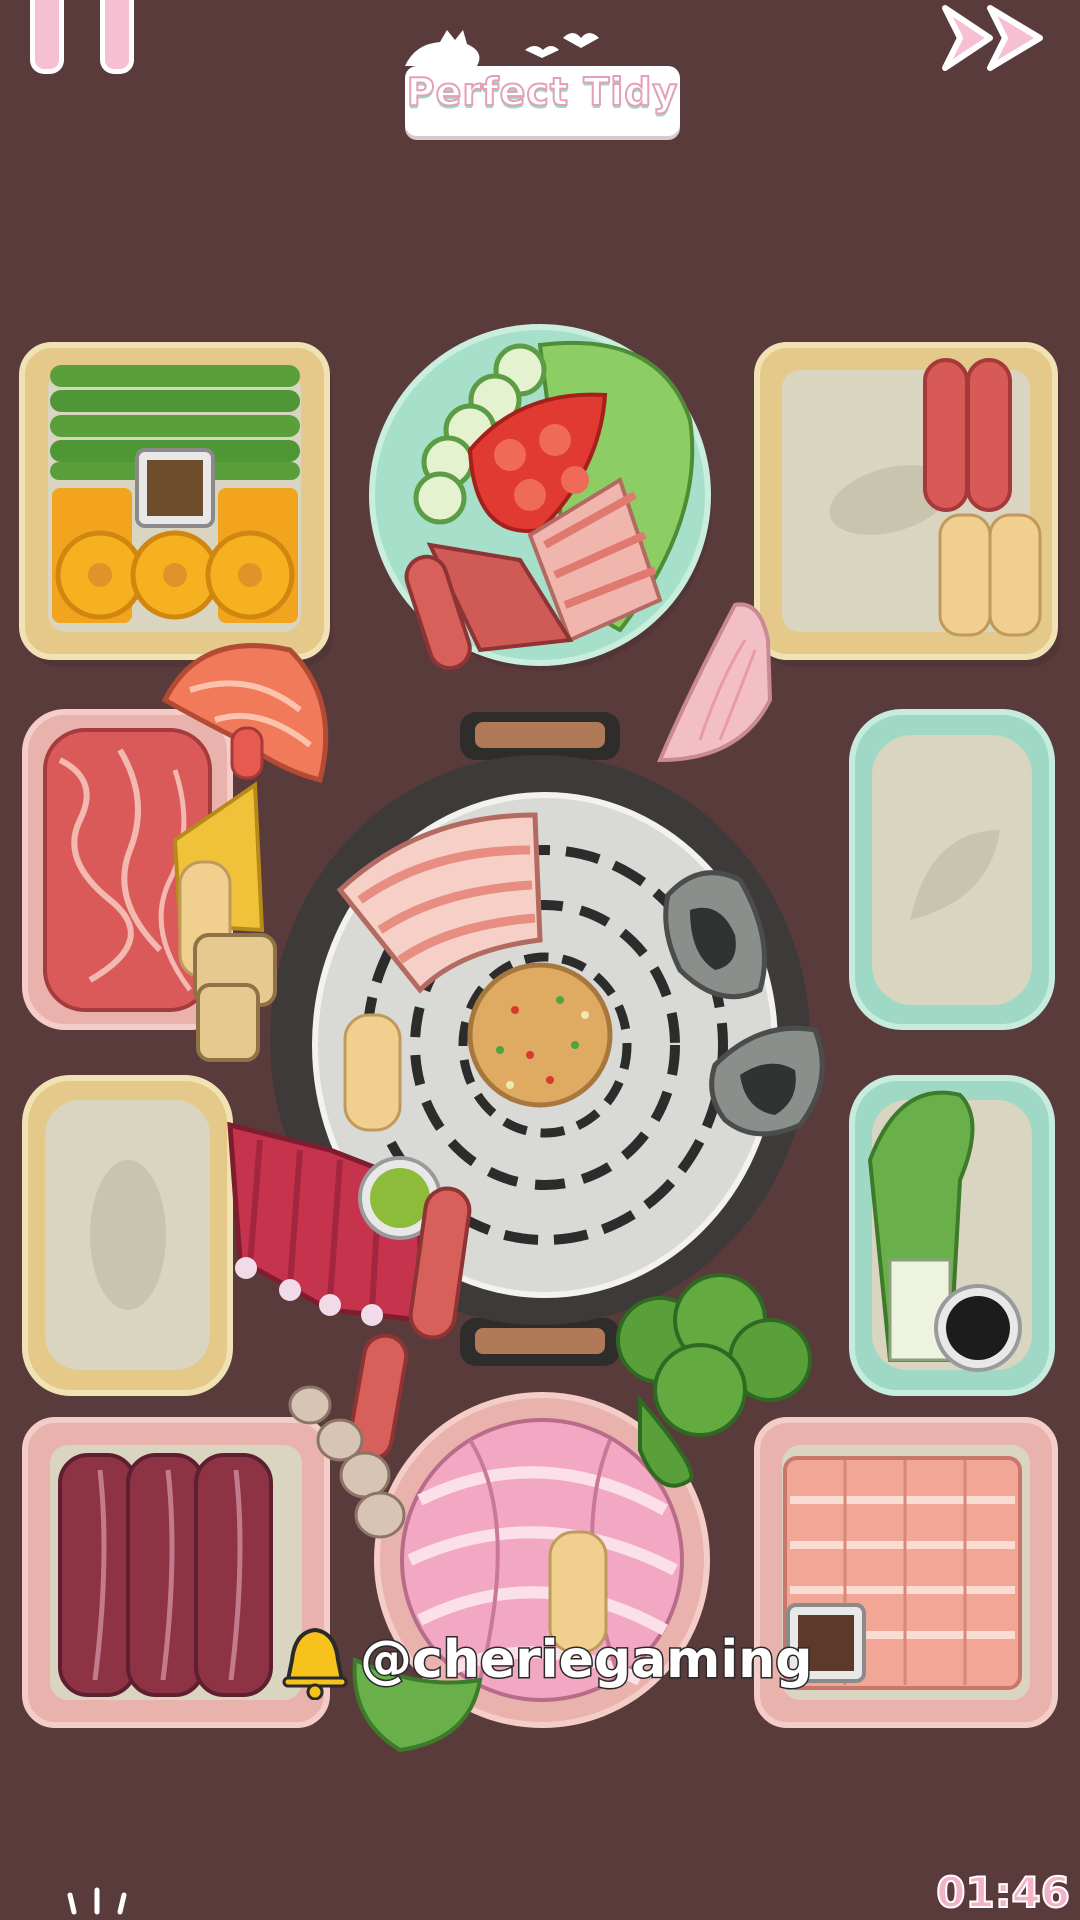 The width and height of the screenshot is (1080, 1920). Describe the element at coordinates (990, 575) in the screenshot. I see `rice-cakes` at that location.